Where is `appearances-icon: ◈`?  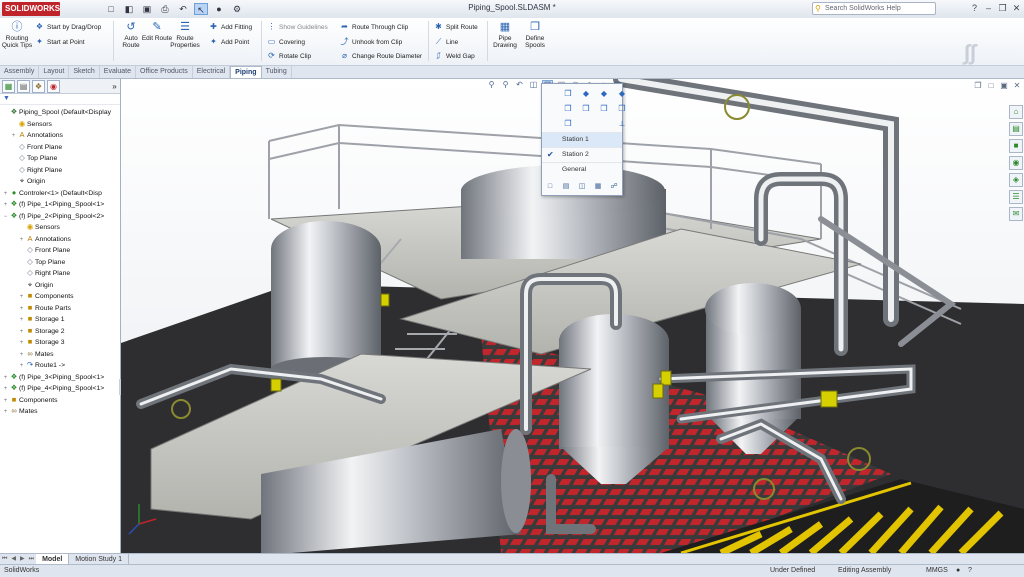
appearances-icon: ◈ is located at coordinates (1016, 180).